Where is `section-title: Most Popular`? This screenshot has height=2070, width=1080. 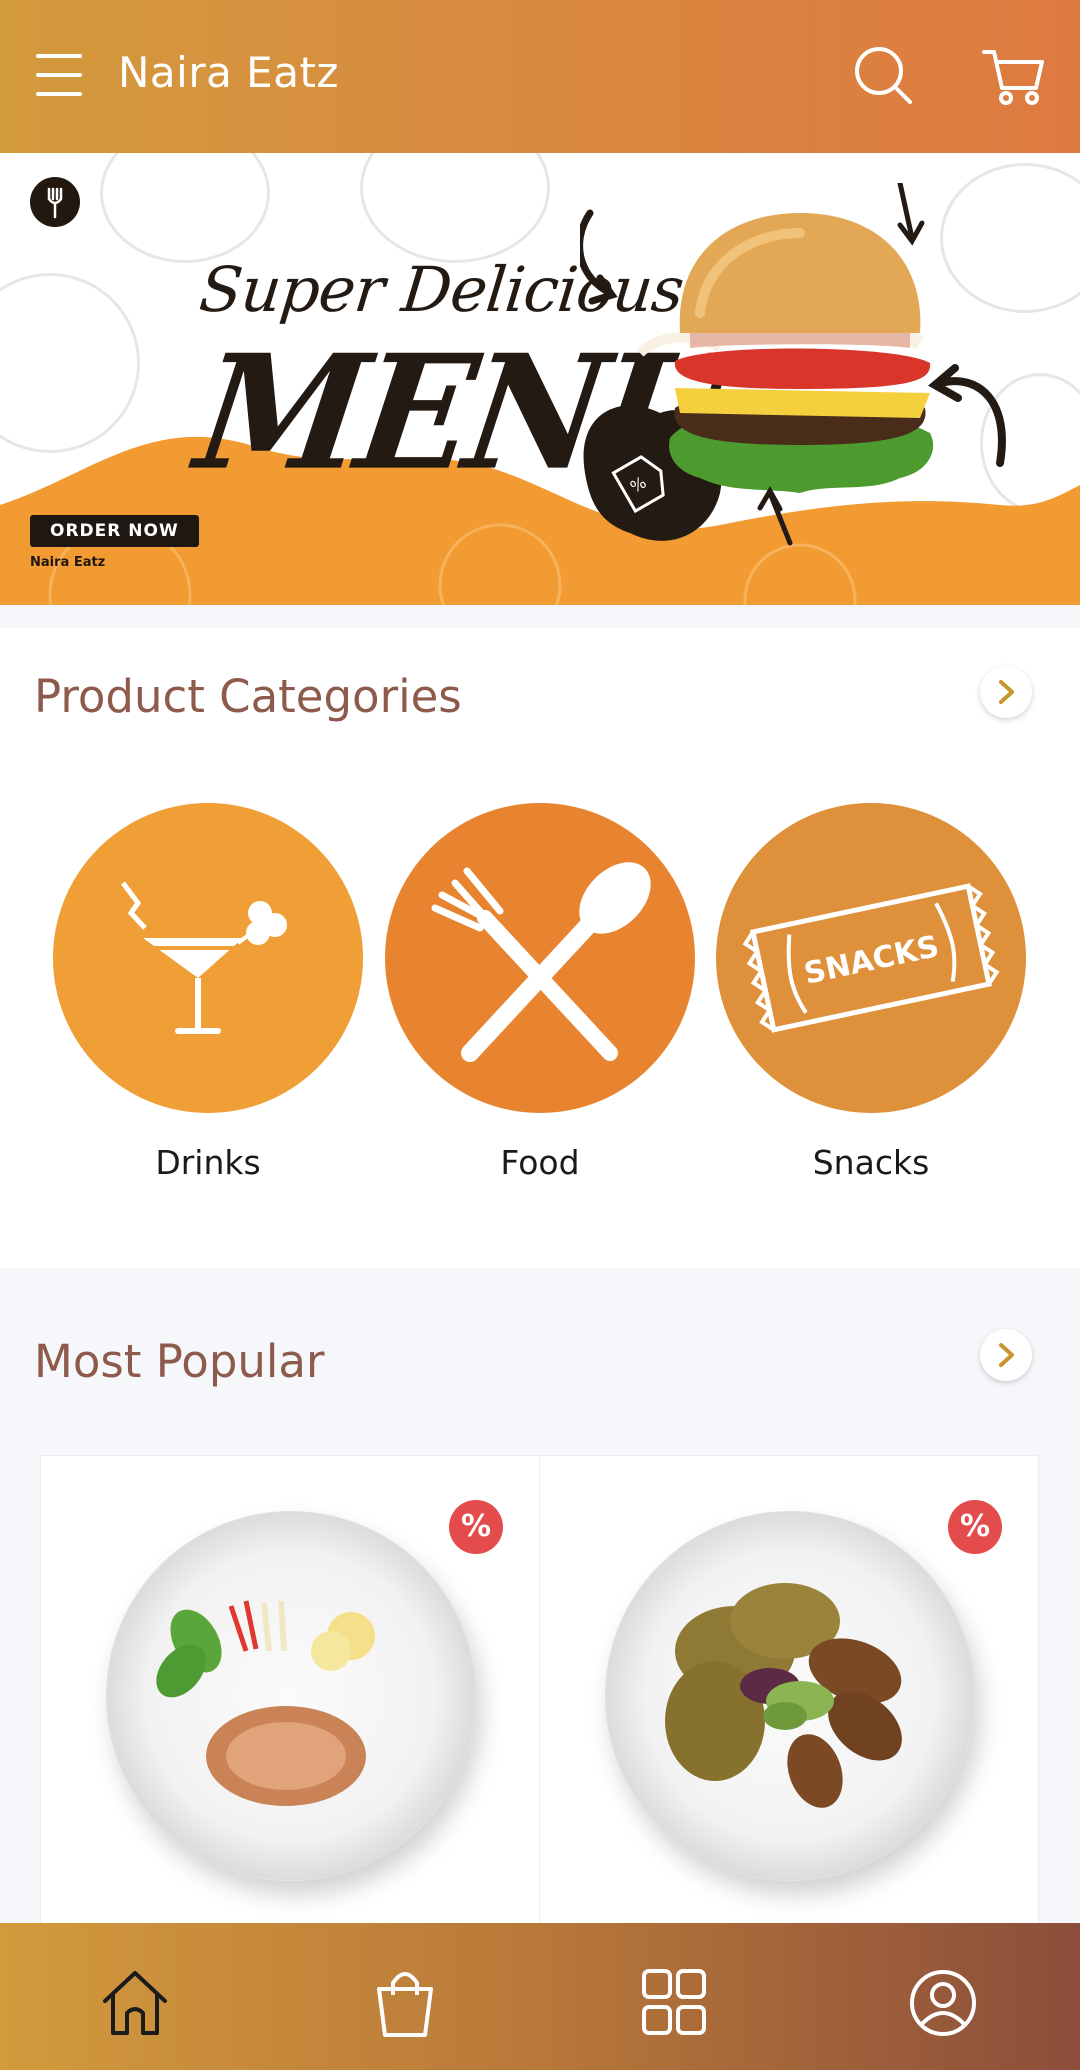 section-title: Most Popular is located at coordinates (179, 1361).